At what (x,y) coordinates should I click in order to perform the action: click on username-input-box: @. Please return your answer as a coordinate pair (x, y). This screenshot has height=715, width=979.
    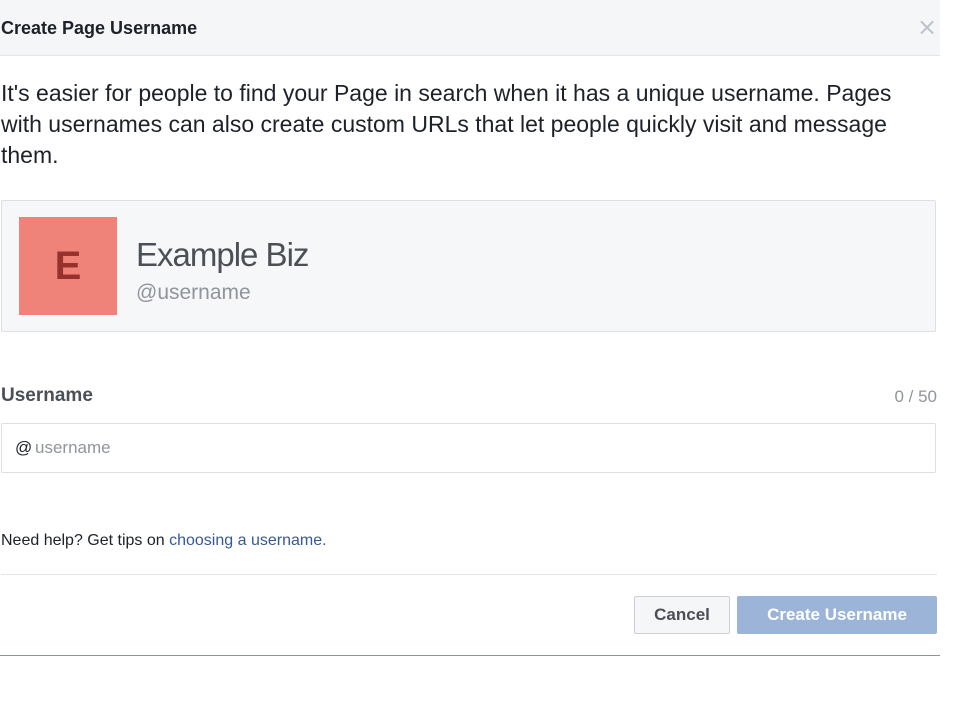
    Looking at the image, I should click on (468, 448).